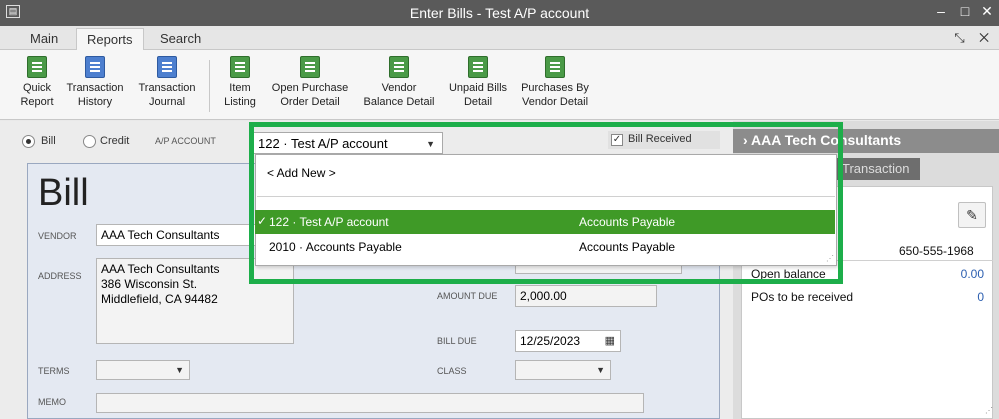  What do you see at coordinates (44, 38) in the screenshot?
I see `tab-main: Main` at bounding box center [44, 38].